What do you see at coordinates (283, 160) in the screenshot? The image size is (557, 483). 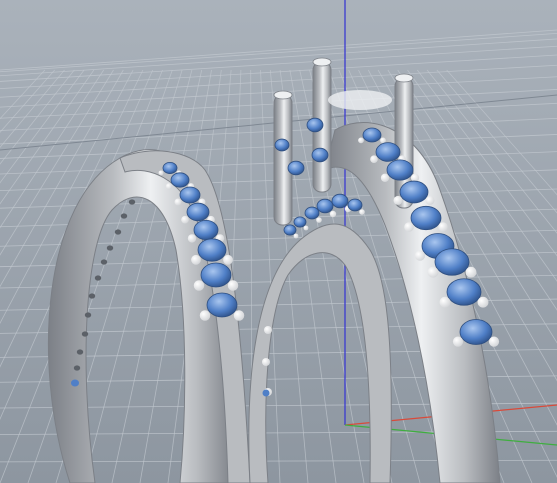 I see `head-prong` at bounding box center [283, 160].